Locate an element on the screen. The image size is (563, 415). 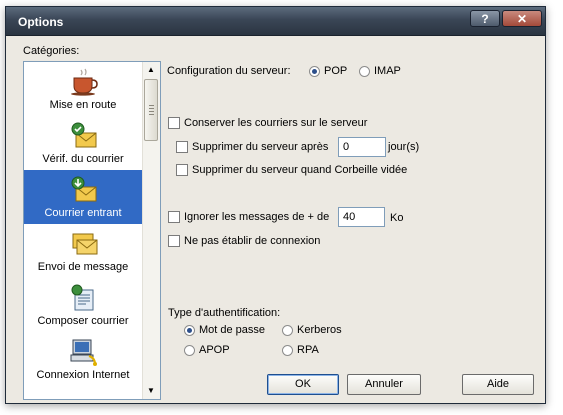
title-bar: Options ? ✕ is located at coordinates (275, 21).